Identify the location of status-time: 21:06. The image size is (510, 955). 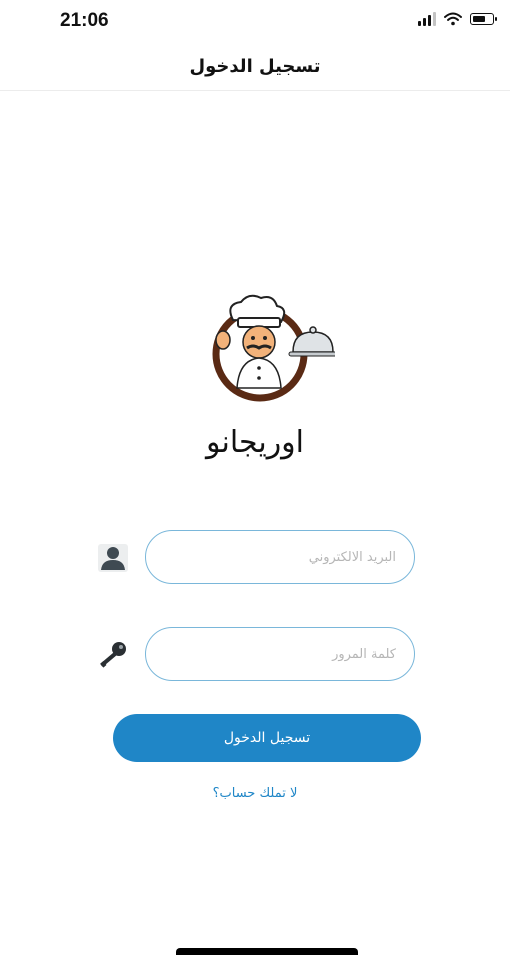
(84, 20).